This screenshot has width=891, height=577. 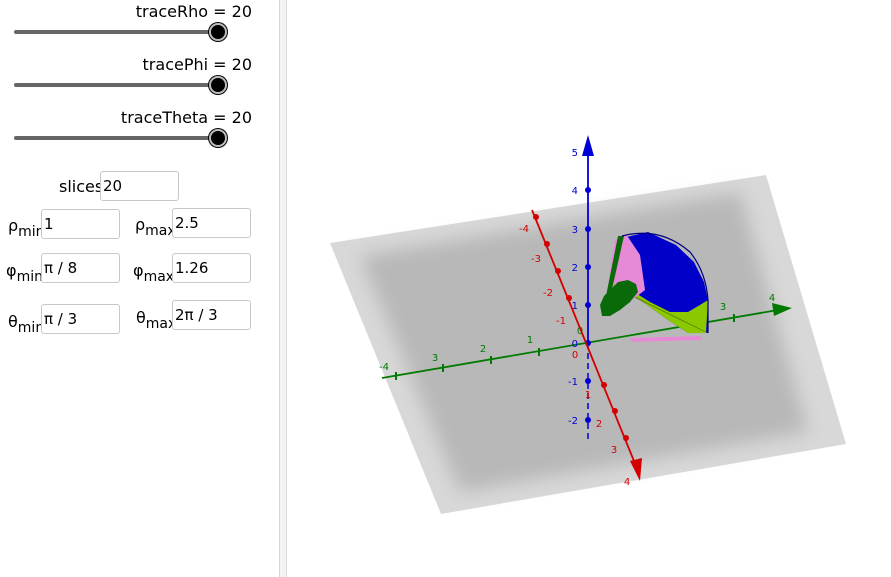 What do you see at coordinates (193, 11) in the screenshot?
I see `slider-label: traceRho = 20` at bounding box center [193, 11].